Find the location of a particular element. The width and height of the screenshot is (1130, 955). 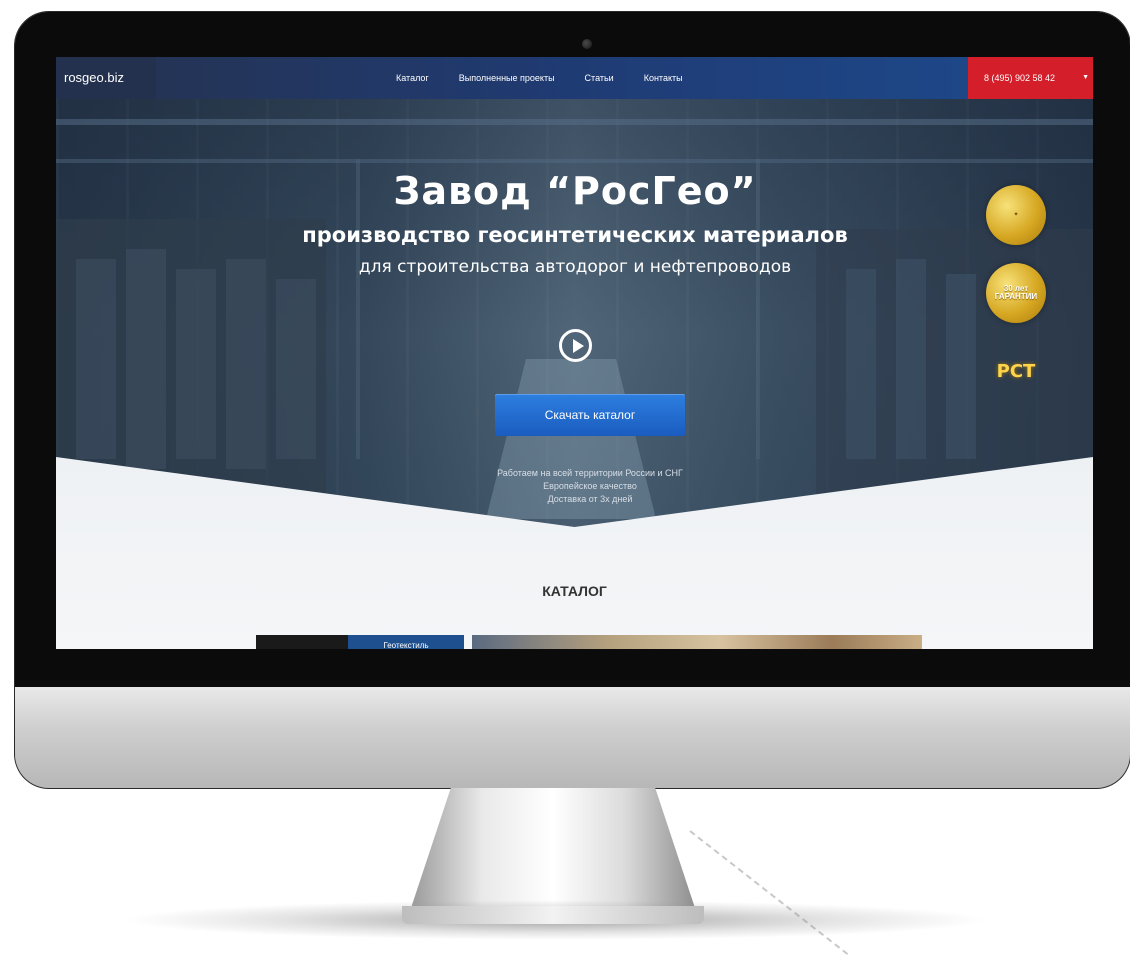

chevron-down-icon: ▼ is located at coordinates (1085, 77).